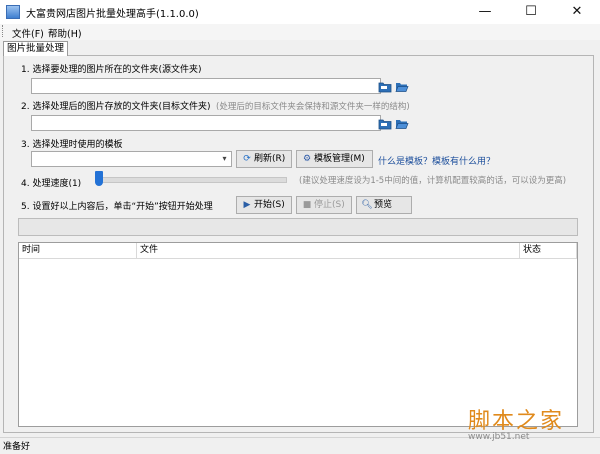  What do you see at coordinates (270, 159) in the screenshot?
I see `refresh-button-label: 刷新(R)` at bounding box center [270, 159].